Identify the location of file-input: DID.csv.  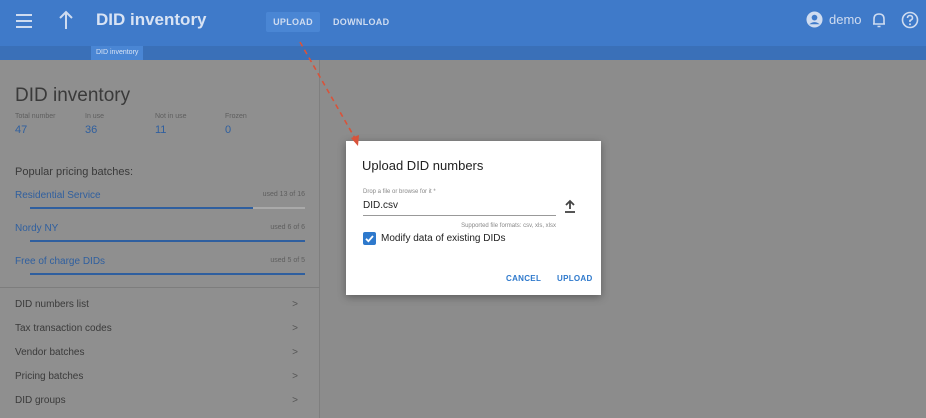
(380, 205).